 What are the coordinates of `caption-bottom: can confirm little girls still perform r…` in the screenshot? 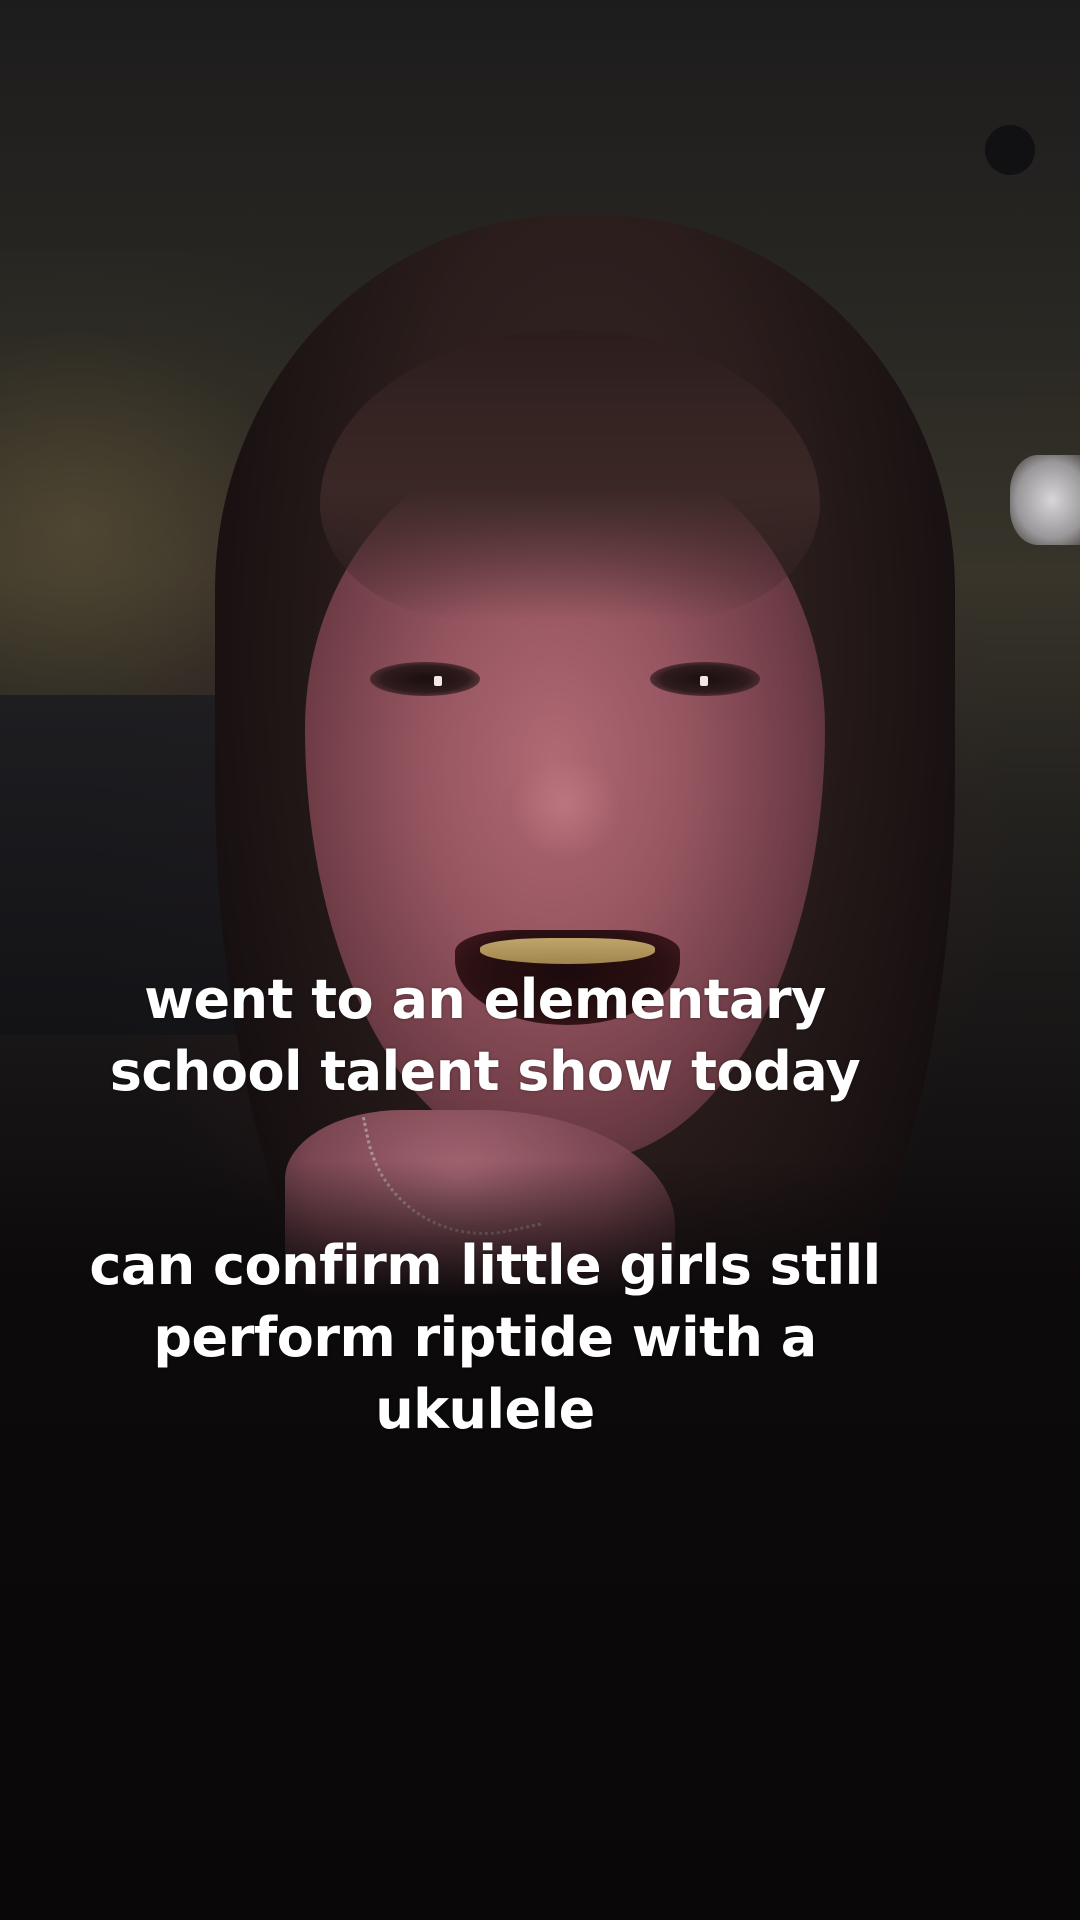 It's located at (512, 1338).